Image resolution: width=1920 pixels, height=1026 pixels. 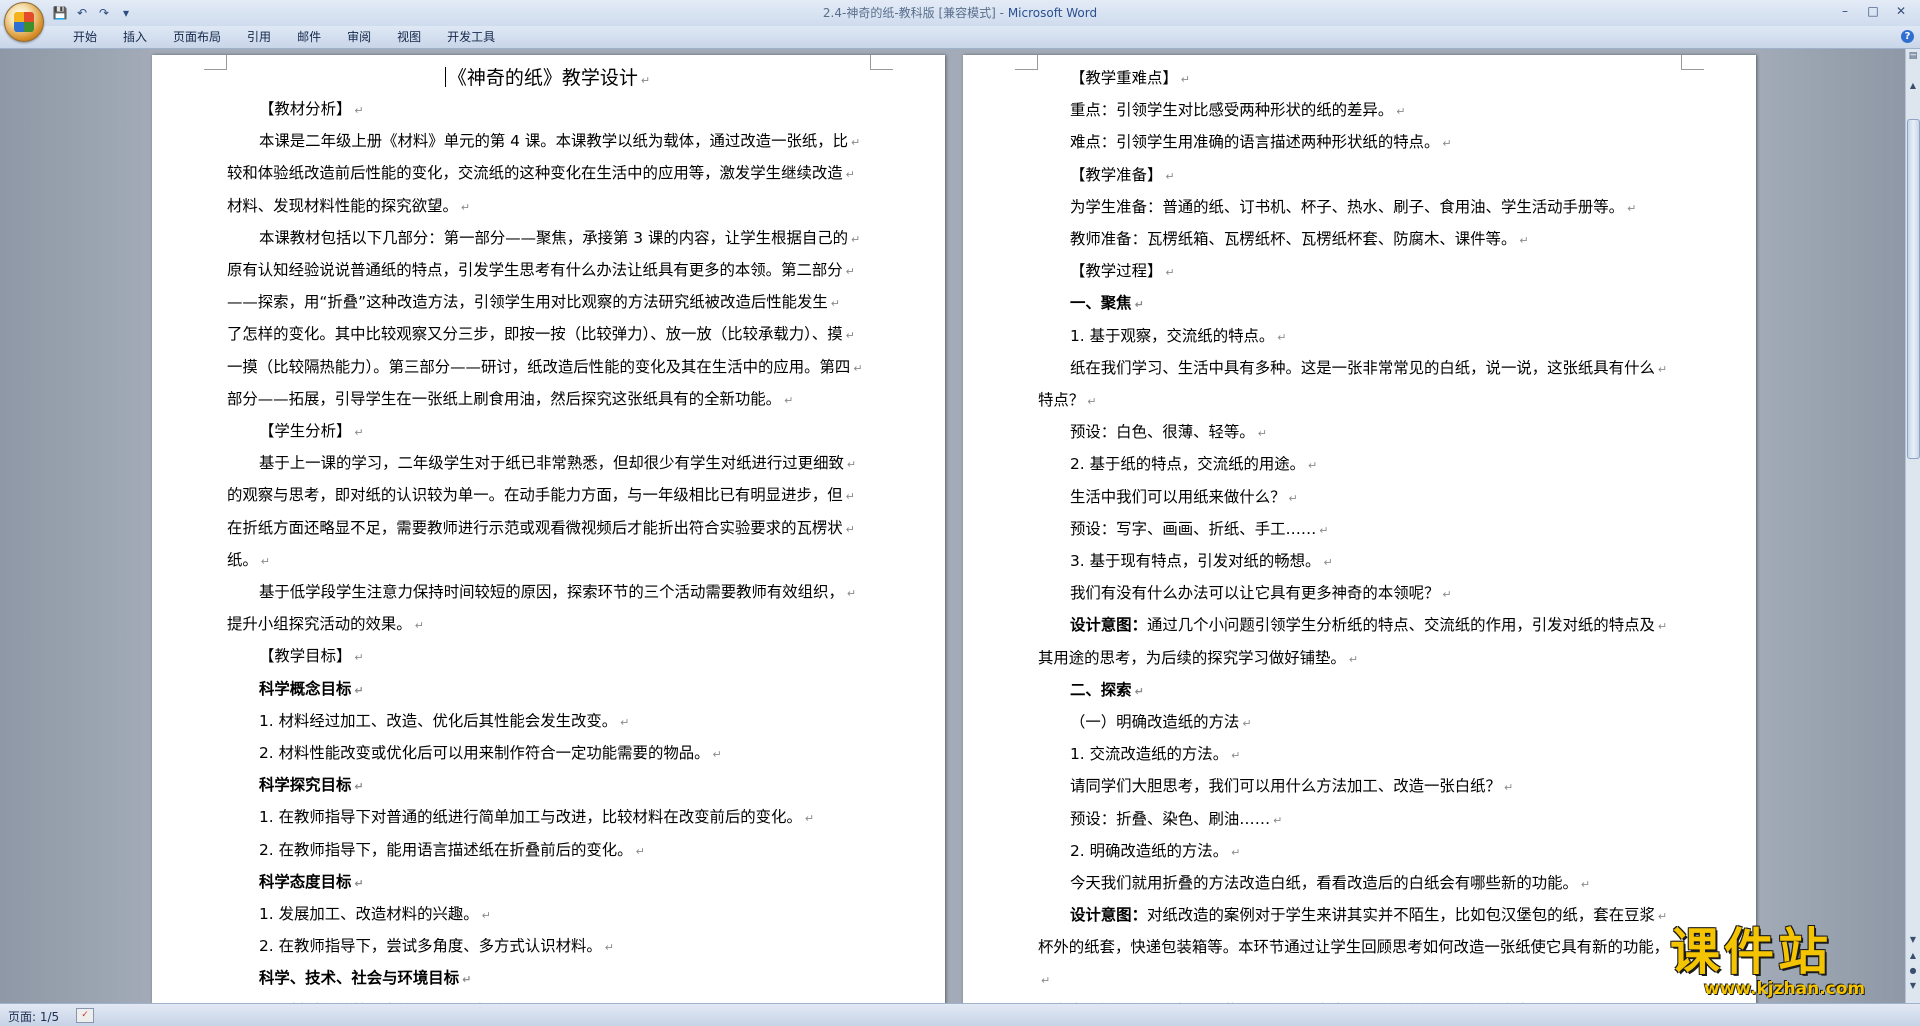 I want to click on line-text: 科学态度目标, so click(x=305, y=881).